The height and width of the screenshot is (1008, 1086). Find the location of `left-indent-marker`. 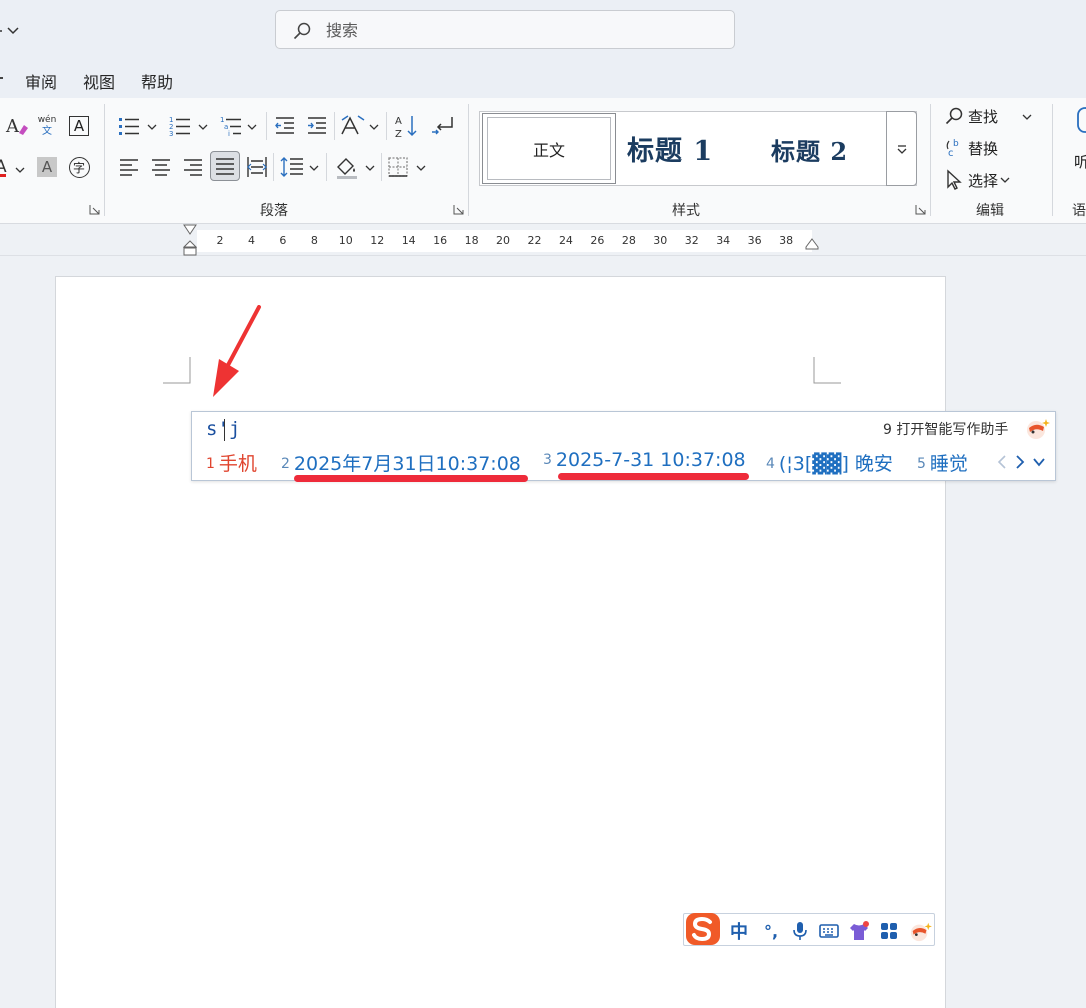

left-indent-marker is located at coordinates (190, 248).